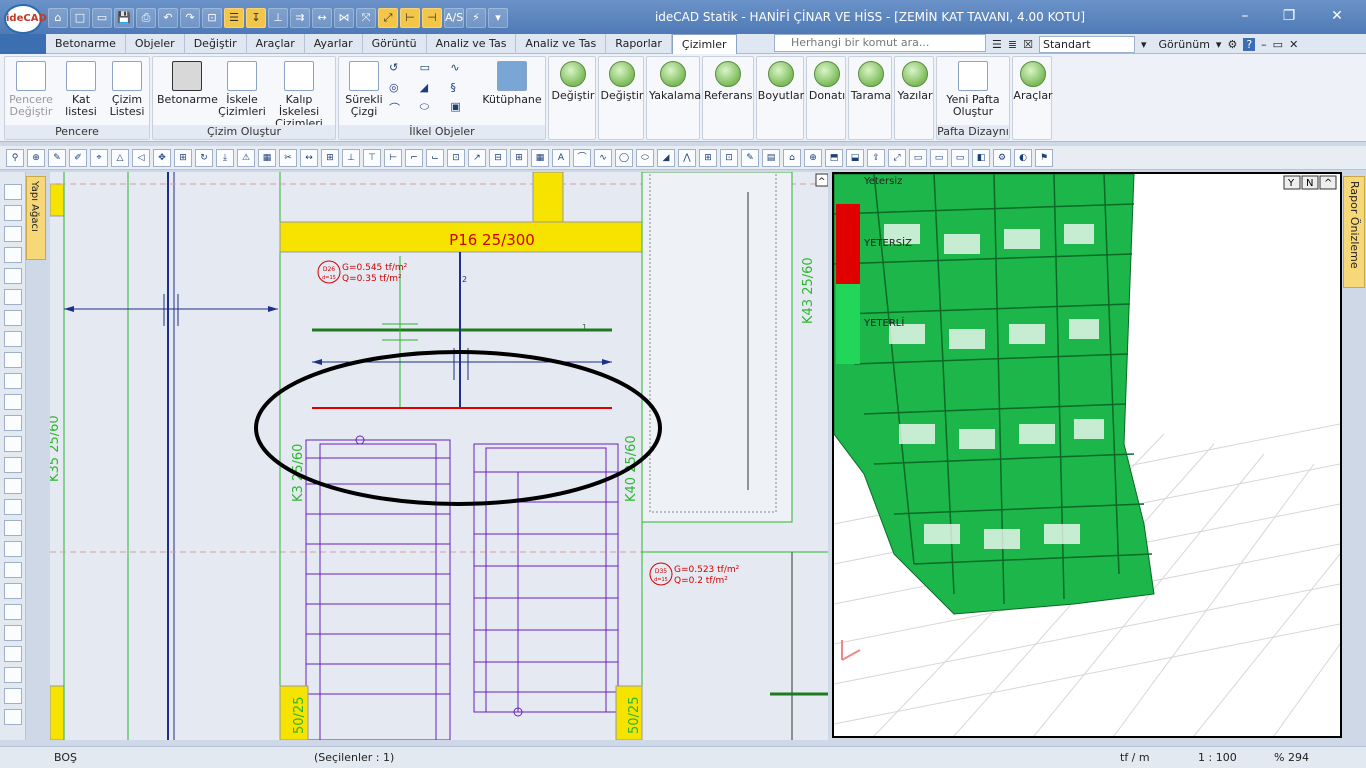  Describe the element at coordinates (1028, 44) in the screenshot. I see `checkbox-icon: ☒` at that location.